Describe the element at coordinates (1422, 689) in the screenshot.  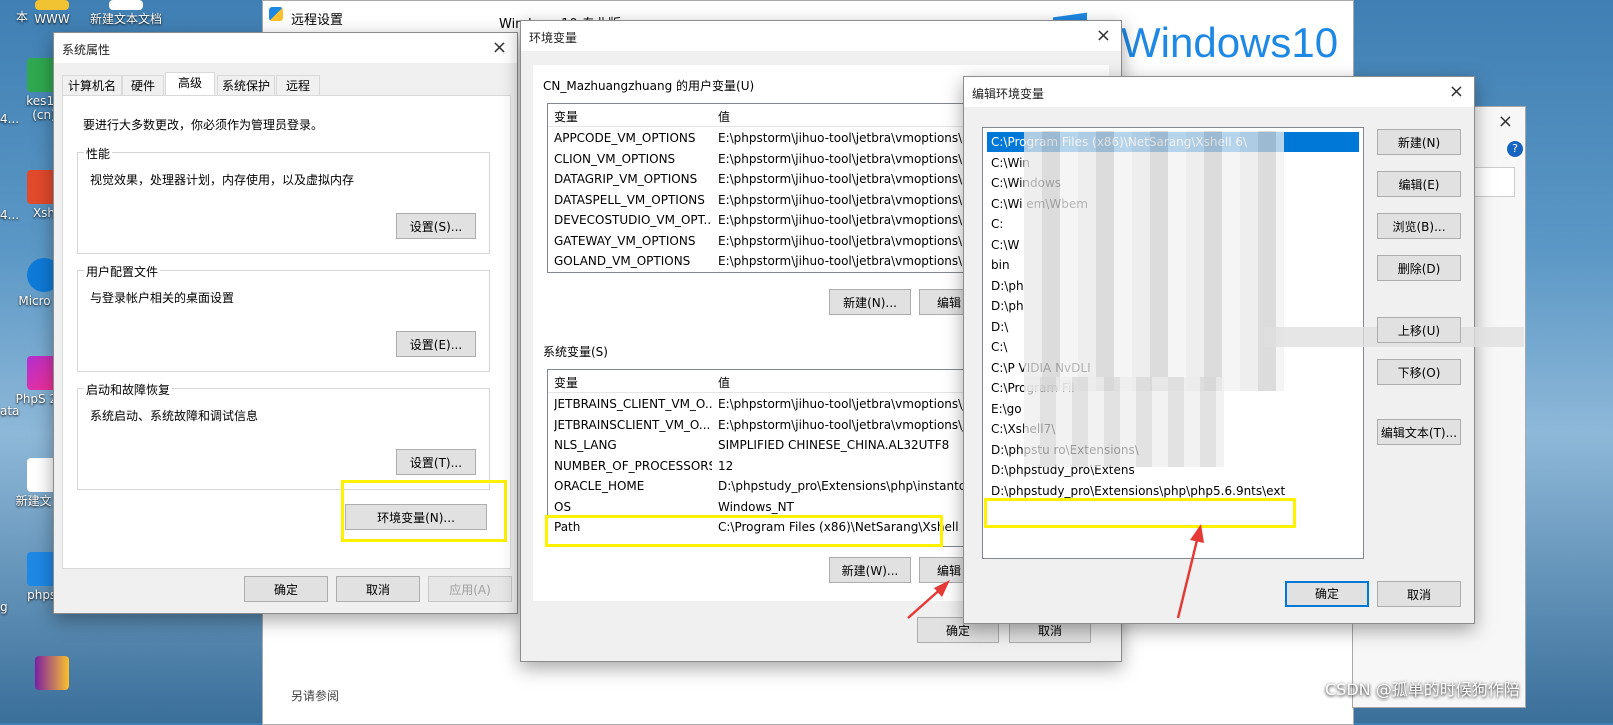
I see `watermark: CSDN @孤单的时候狗作陪` at that location.